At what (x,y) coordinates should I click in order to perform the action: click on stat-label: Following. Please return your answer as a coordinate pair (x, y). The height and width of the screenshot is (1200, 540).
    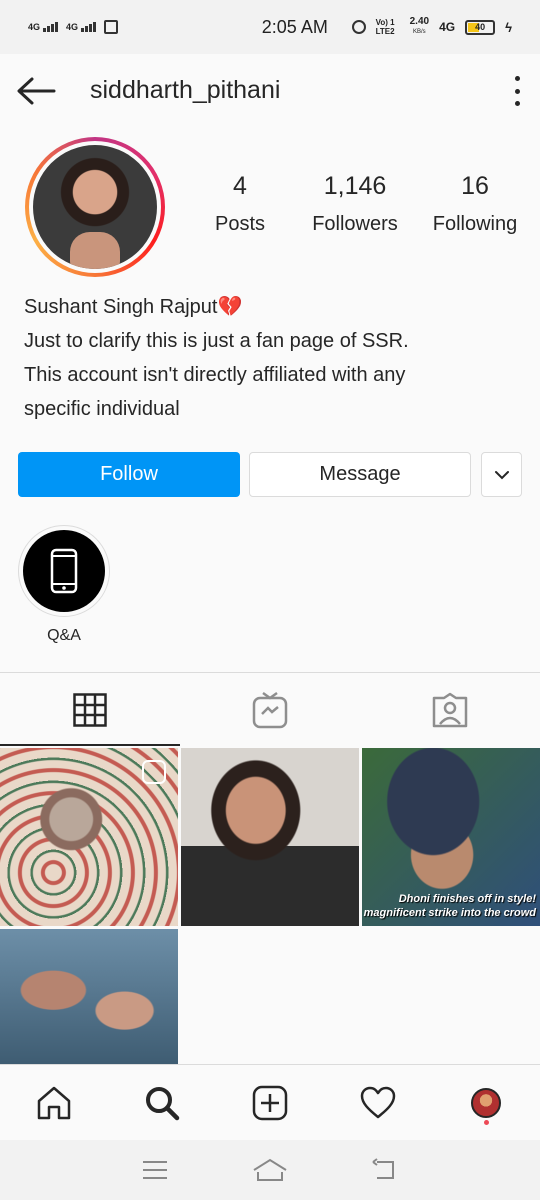
    Looking at the image, I should click on (475, 224).